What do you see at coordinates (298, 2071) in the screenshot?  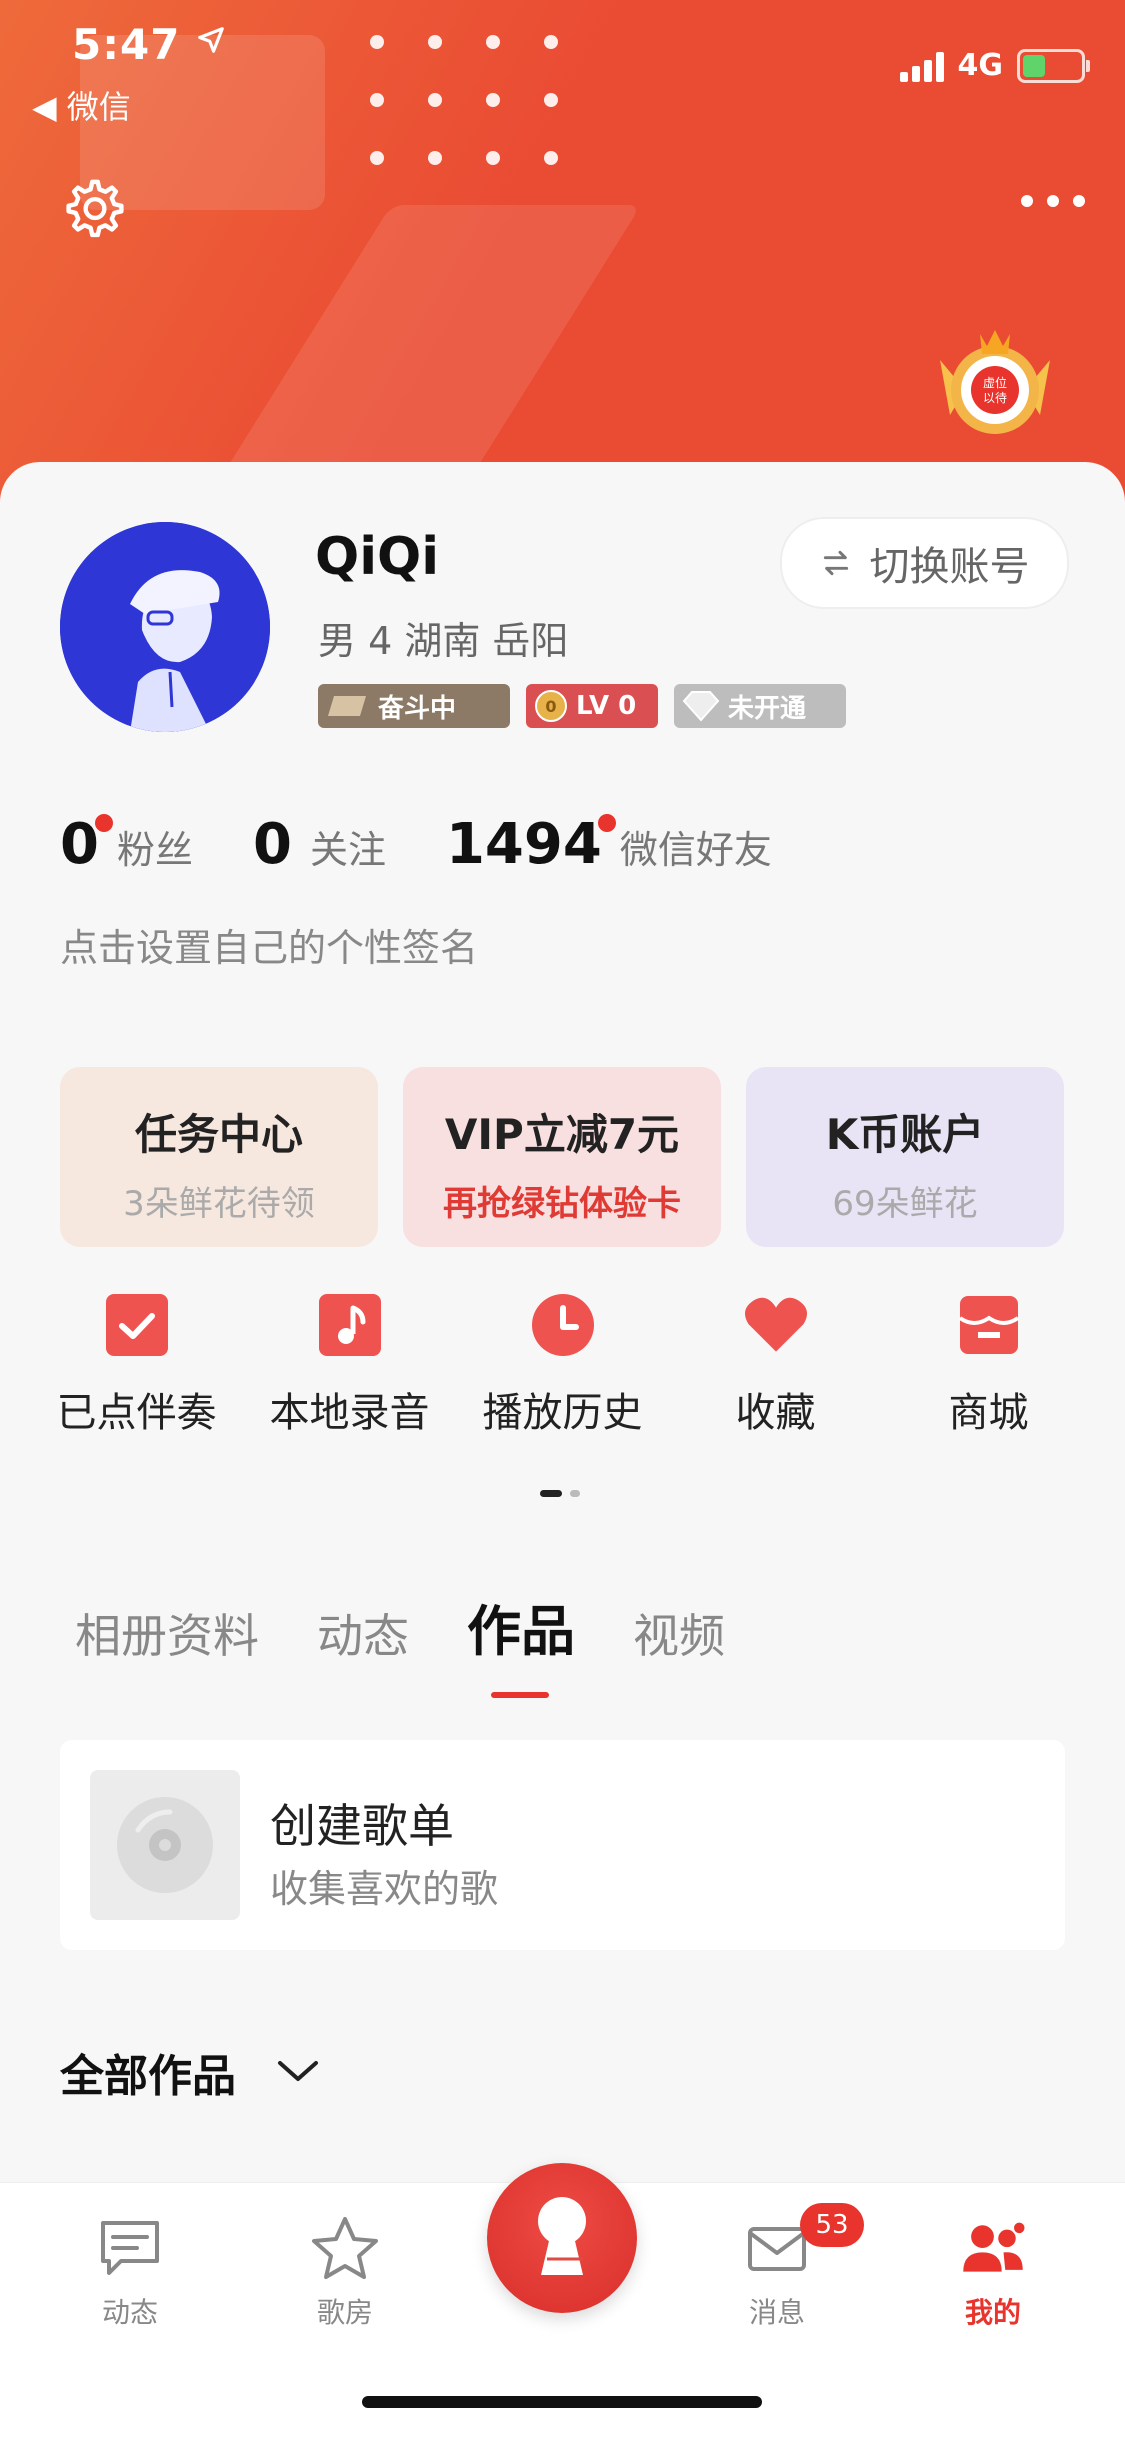 I see `chevron-down-icon` at bounding box center [298, 2071].